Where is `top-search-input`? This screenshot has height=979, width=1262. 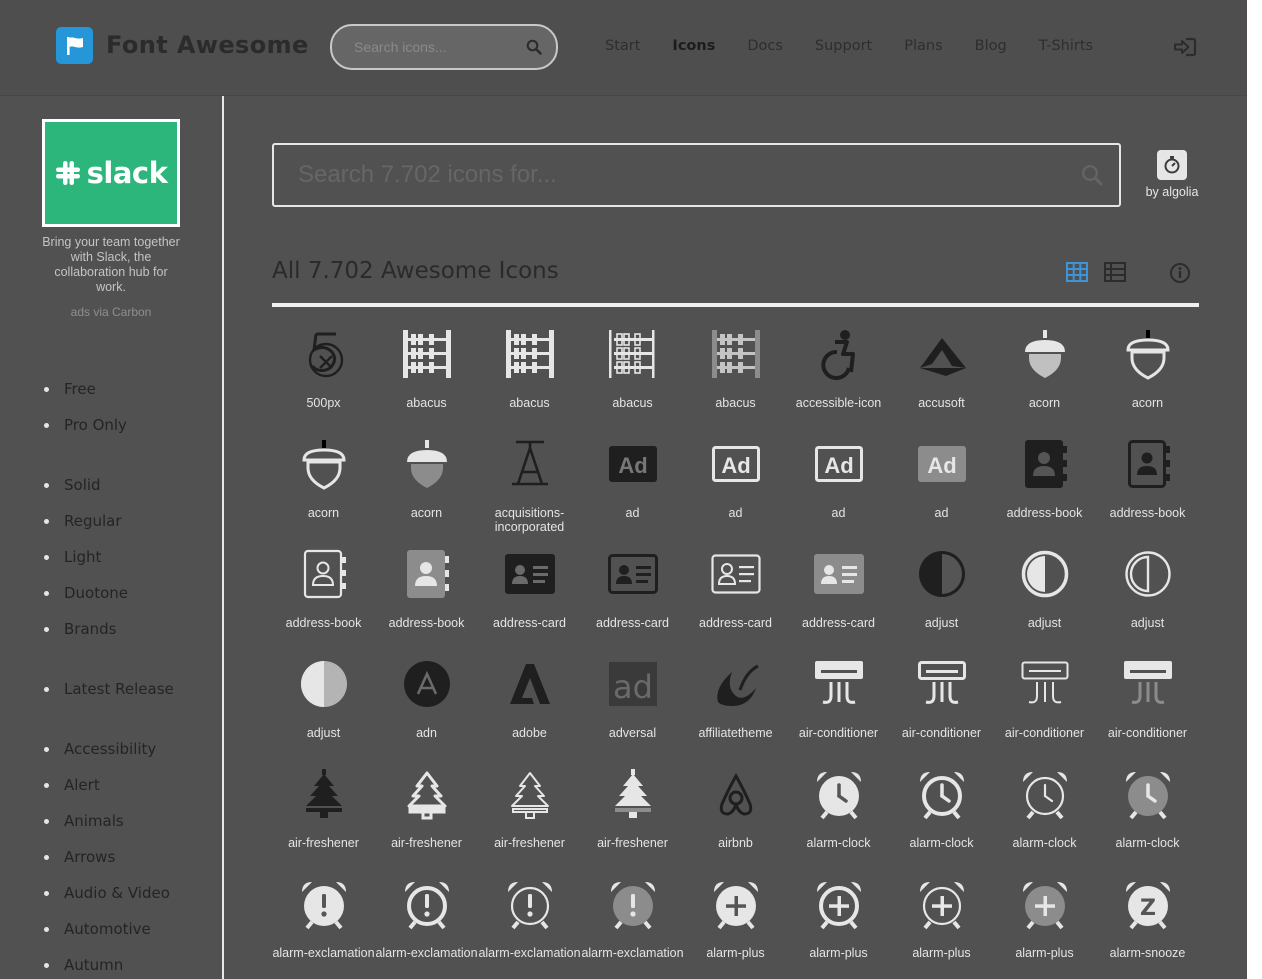 top-search-input is located at coordinates (434, 47).